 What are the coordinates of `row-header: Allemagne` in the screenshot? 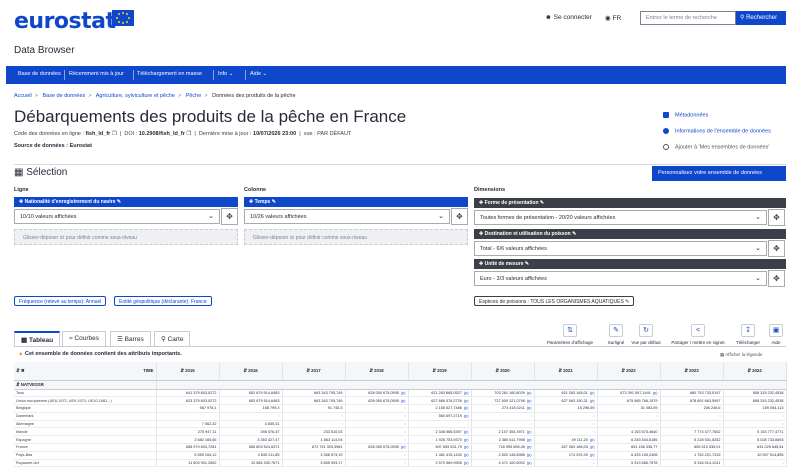 It's located at (85, 424).